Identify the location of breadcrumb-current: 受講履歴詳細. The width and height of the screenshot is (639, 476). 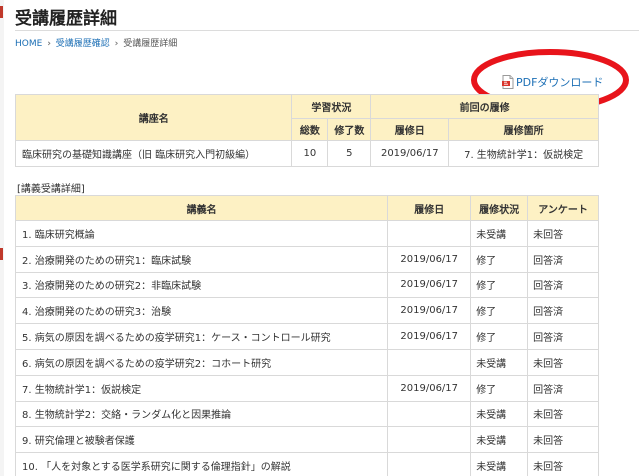
(150, 44).